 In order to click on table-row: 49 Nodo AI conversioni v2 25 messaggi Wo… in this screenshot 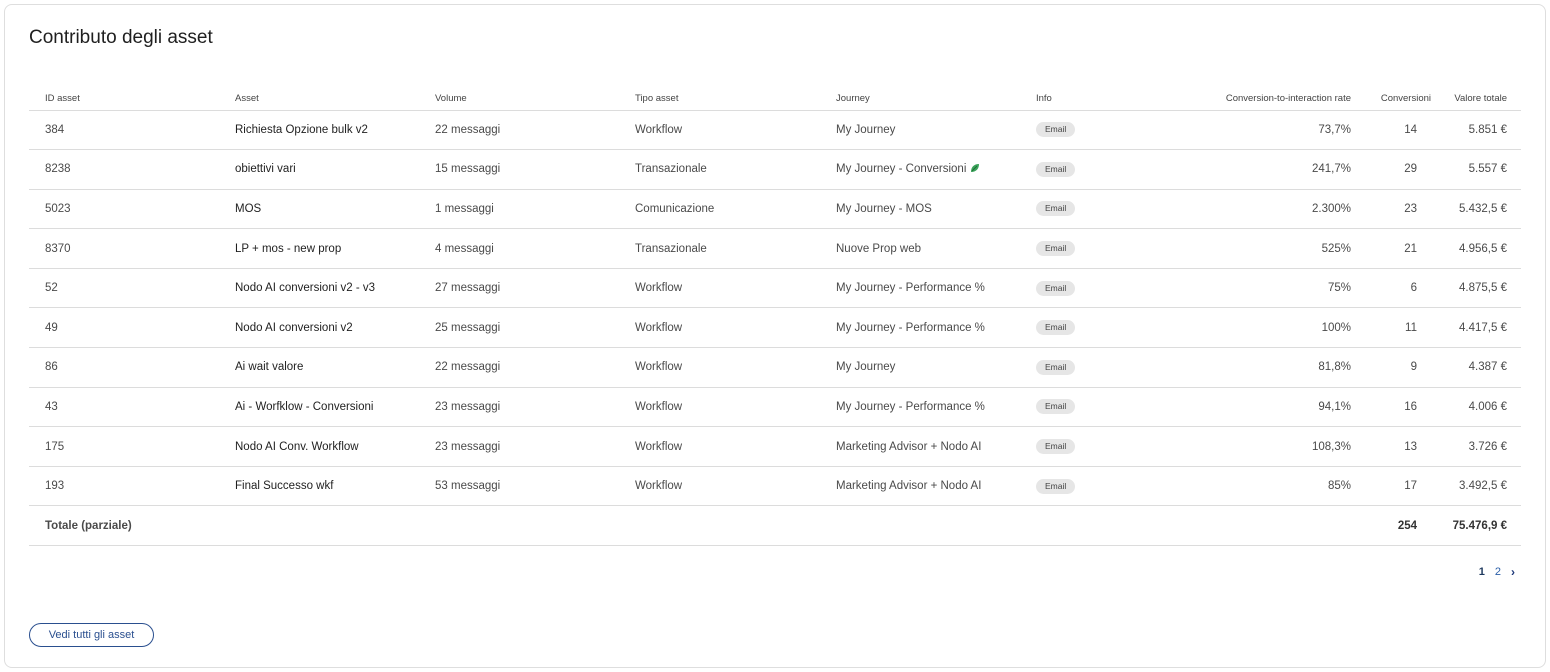, I will do `click(775, 328)`.